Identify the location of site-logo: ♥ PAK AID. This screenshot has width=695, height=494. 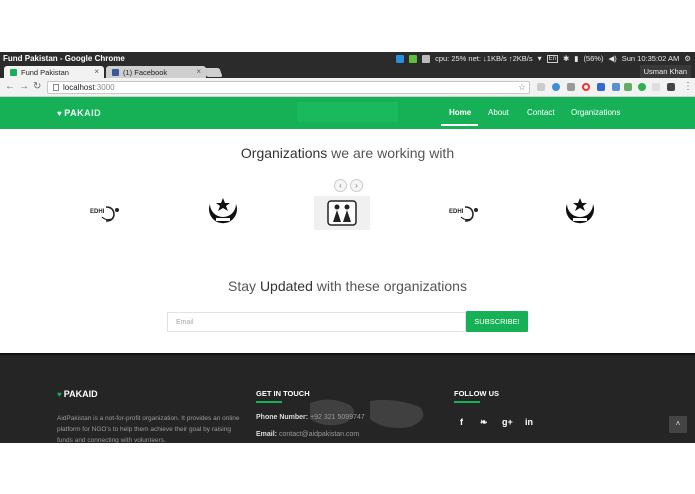
(79, 113).